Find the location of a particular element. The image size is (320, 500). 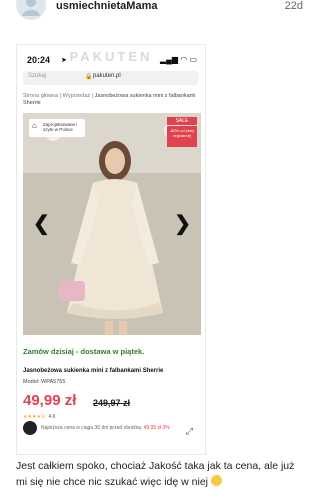

post-age: 22d is located at coordinates (293, 6).